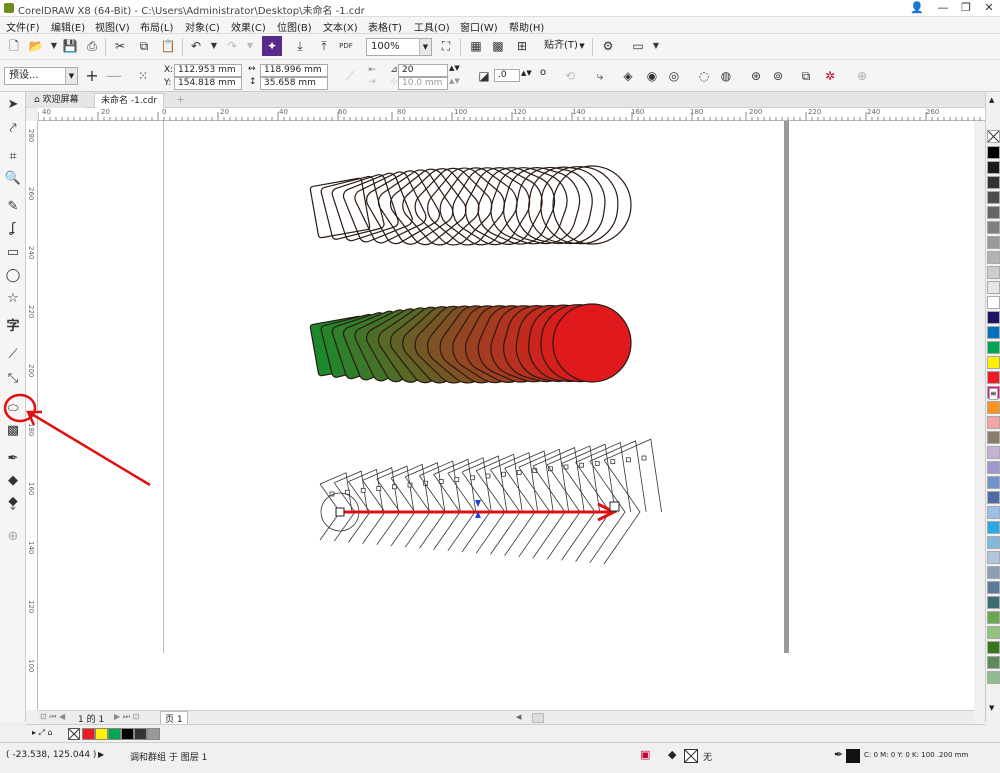 The image size is (1000, 773). What do you see at coordinates (614, 506) in the screenshot?
I see `blend-end-handle` at bounding box center [614, 506].